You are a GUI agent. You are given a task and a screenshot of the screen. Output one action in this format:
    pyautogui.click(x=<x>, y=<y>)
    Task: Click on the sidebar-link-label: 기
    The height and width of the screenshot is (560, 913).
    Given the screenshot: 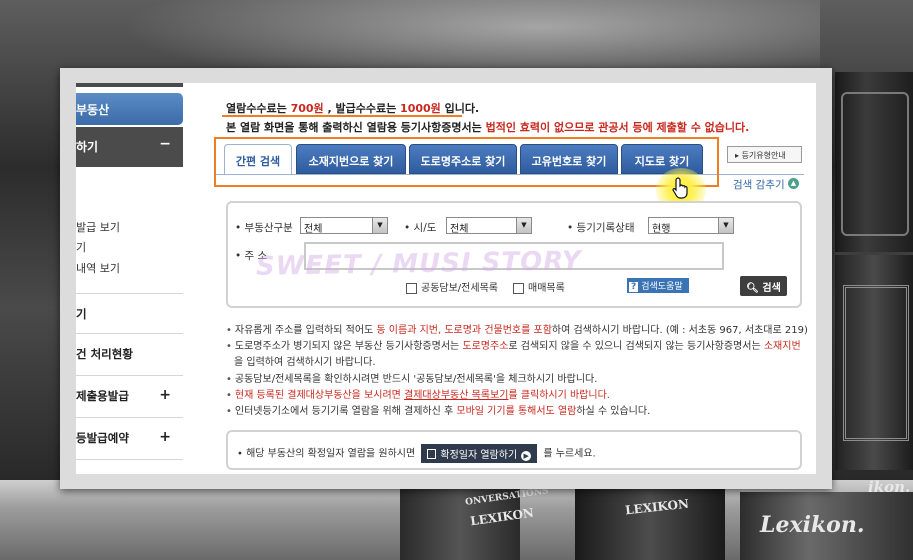 What is the action you would take?
    pyautogui.click(x=81, y=314)
    